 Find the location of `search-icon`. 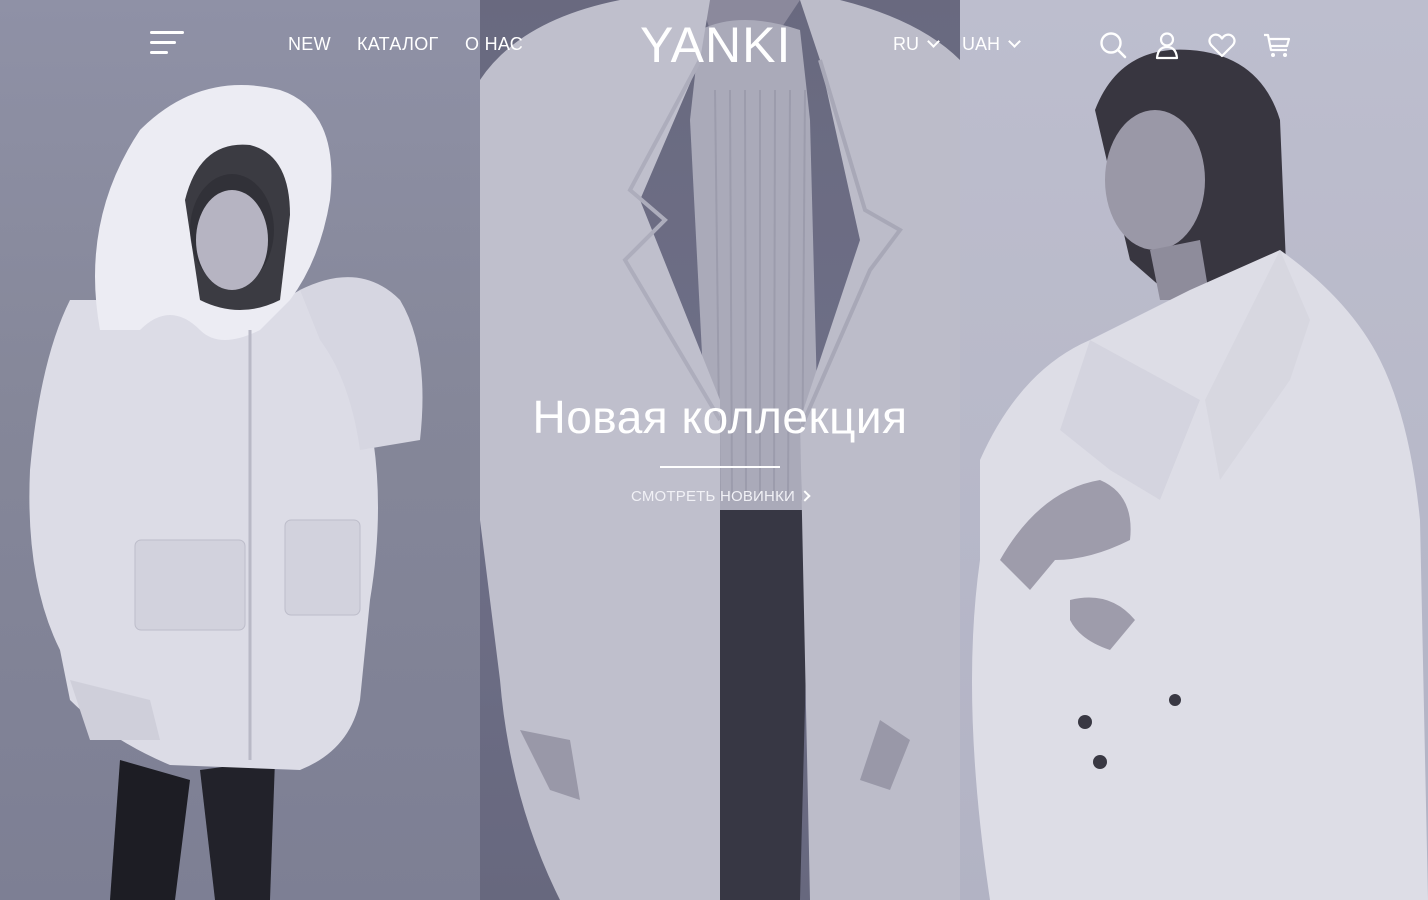

search-icon is located at coordinates (1113, 45).